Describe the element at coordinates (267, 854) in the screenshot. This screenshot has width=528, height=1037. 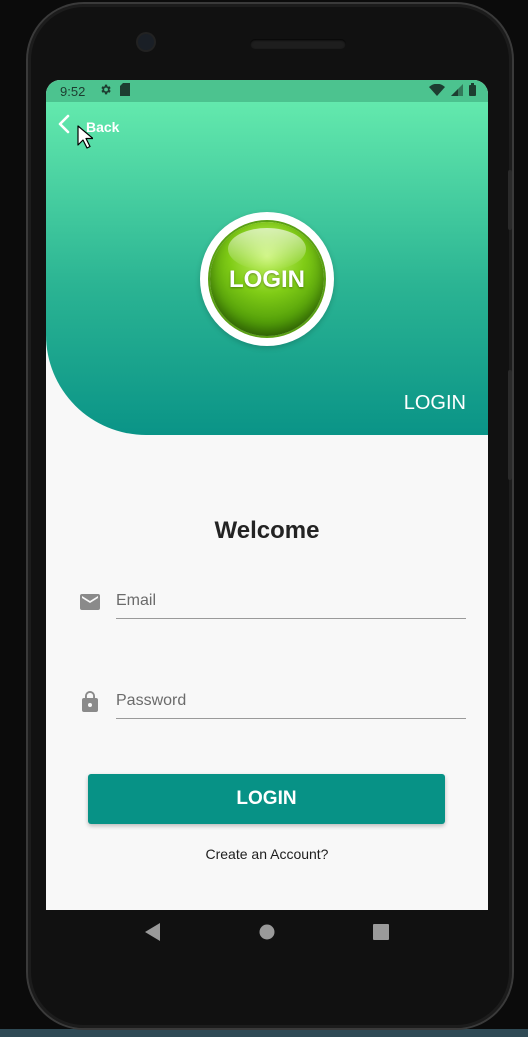
I see `create-account-link: Create an Account?` at that location.